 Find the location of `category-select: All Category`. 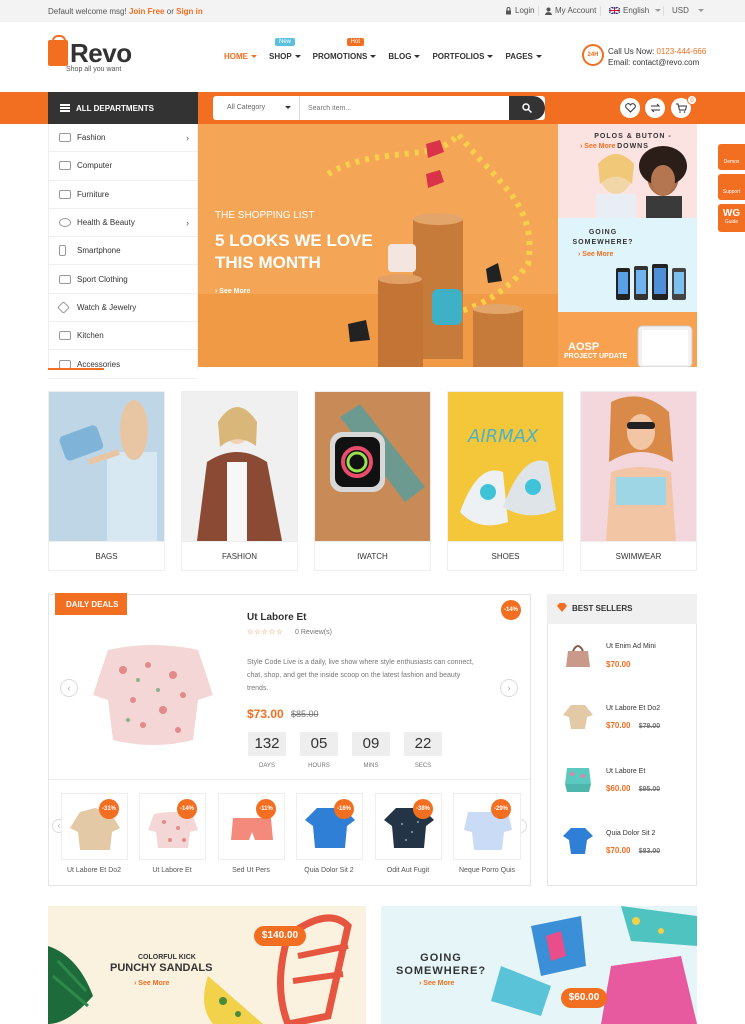

category-select: All Category is located at coordinates (256, 108).